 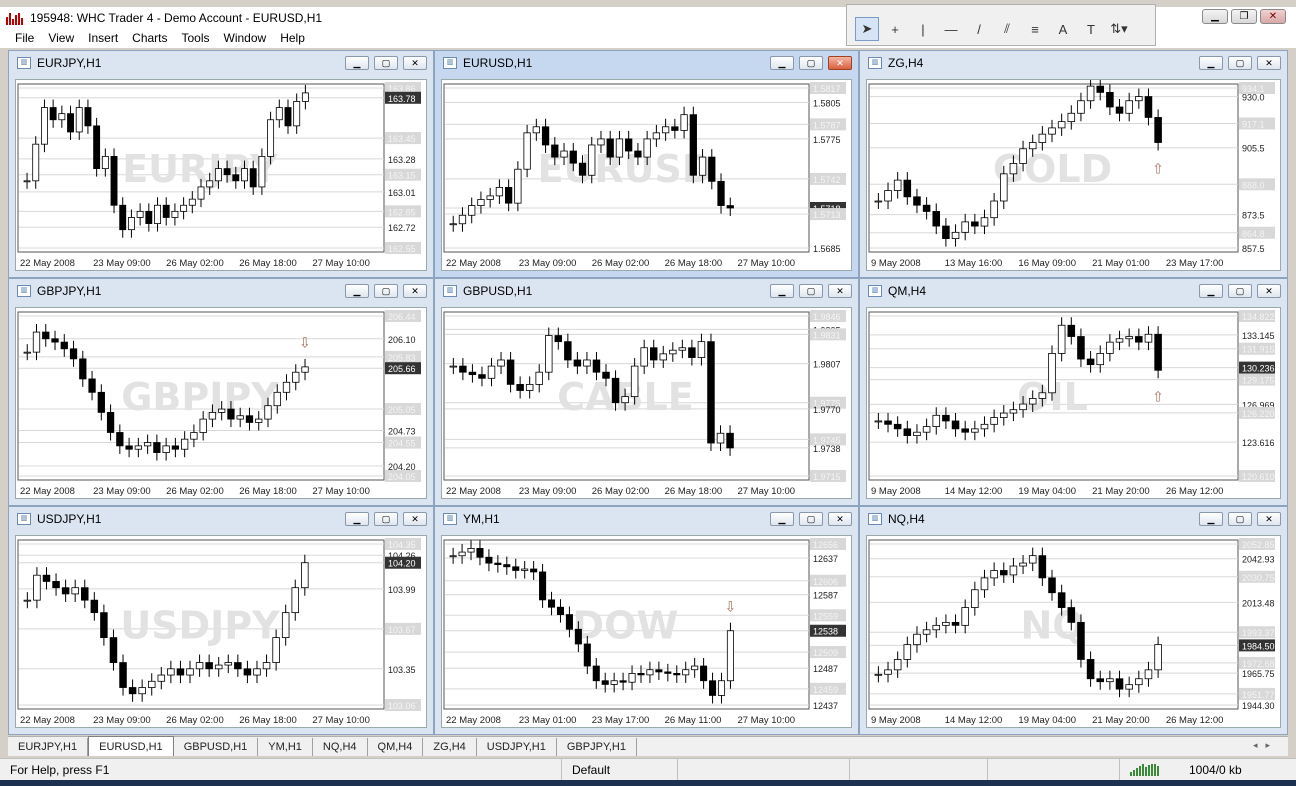 What do you see at coordinates (1091, 29) in the screenshot?
I see `text-label-tool-icon: T` at bounding box center [1091, 29].